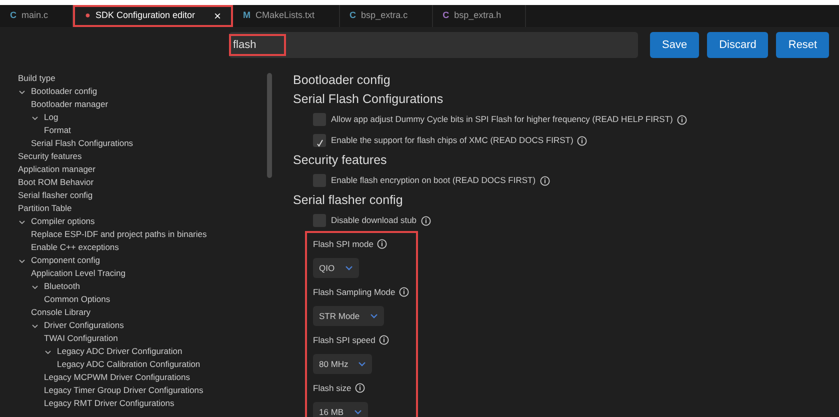 This screenshot has width=839, height=417. What do you see at coordinates (128, 364) in the screenshot?
I see `tree-item: Legacy ADC Calibration Configuration` at bounding box center [128, 364].